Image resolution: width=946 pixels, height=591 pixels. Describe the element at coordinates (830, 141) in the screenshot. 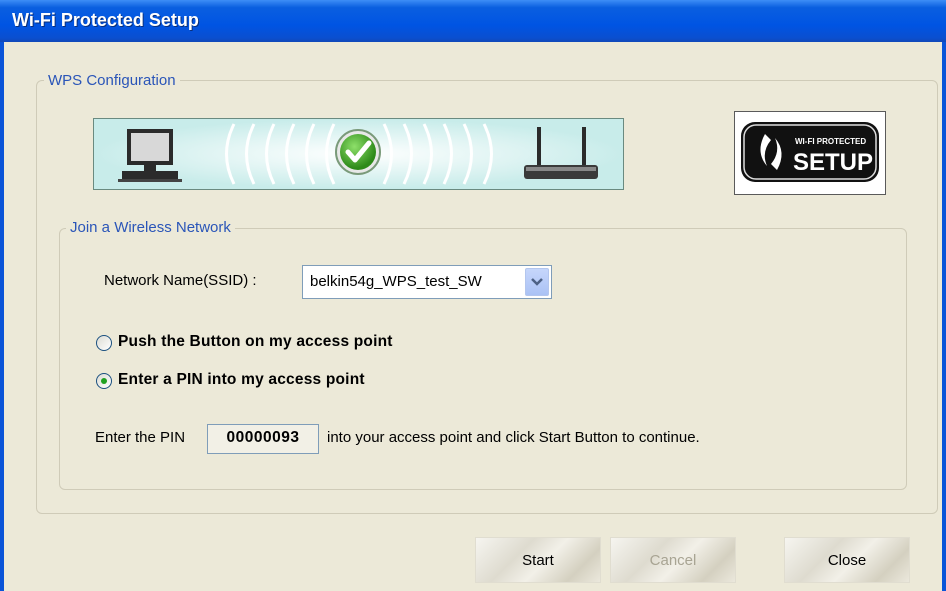

I see `svg-text: WI-FI PROTECTED` at that location.